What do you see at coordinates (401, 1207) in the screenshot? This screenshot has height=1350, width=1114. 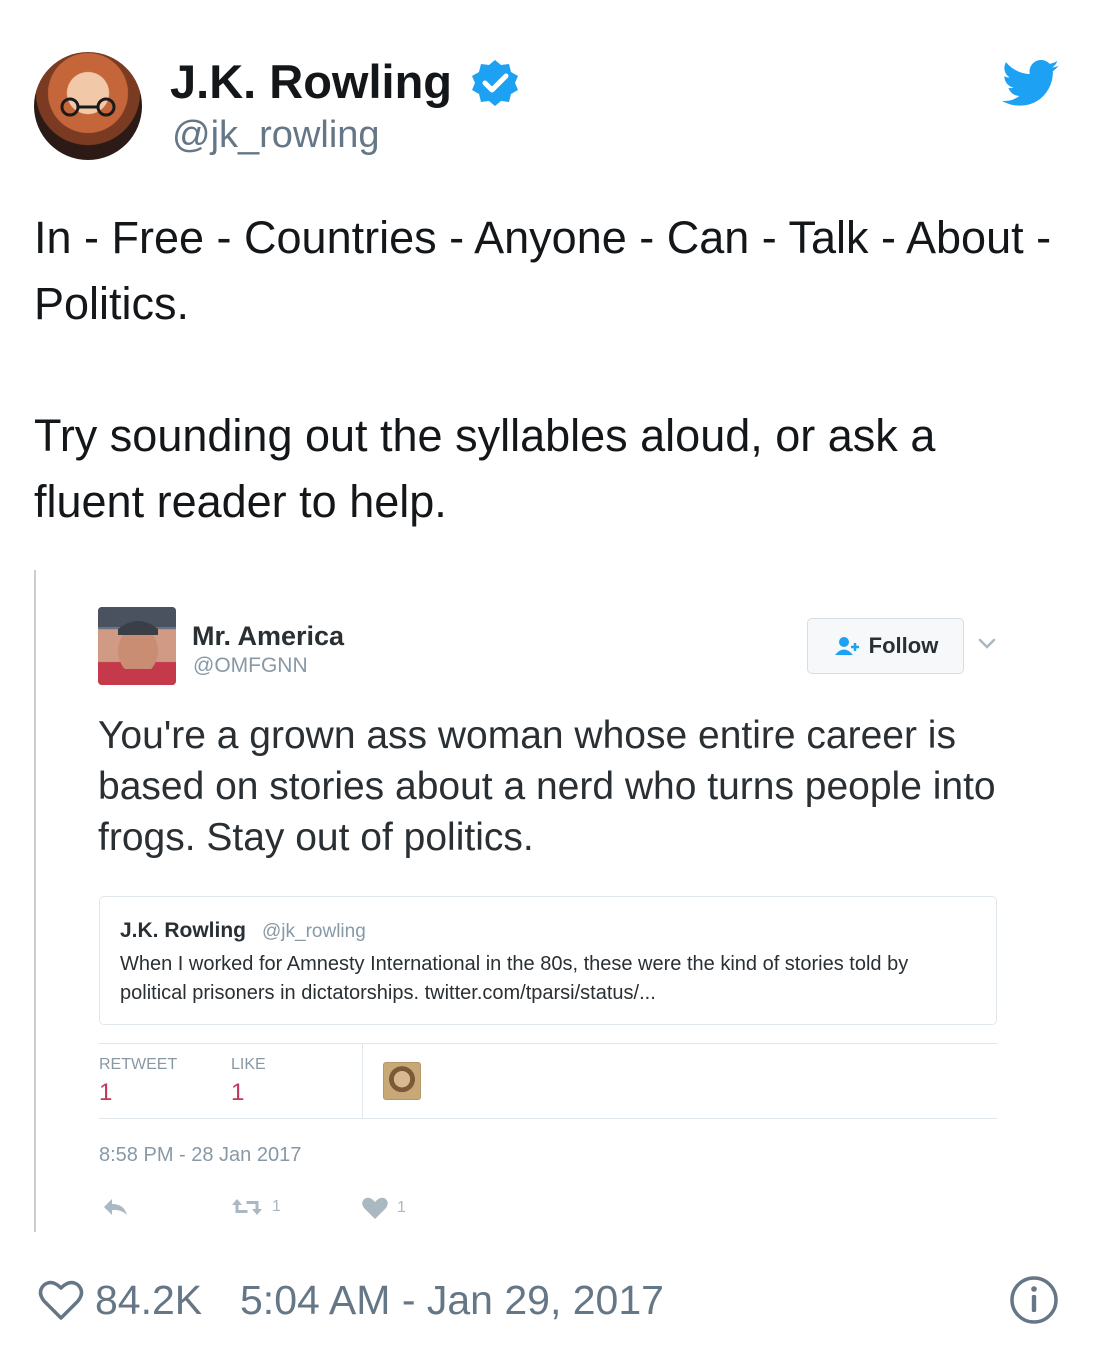 I see `like-action-count: 1` at bounding box center [401, 1207].